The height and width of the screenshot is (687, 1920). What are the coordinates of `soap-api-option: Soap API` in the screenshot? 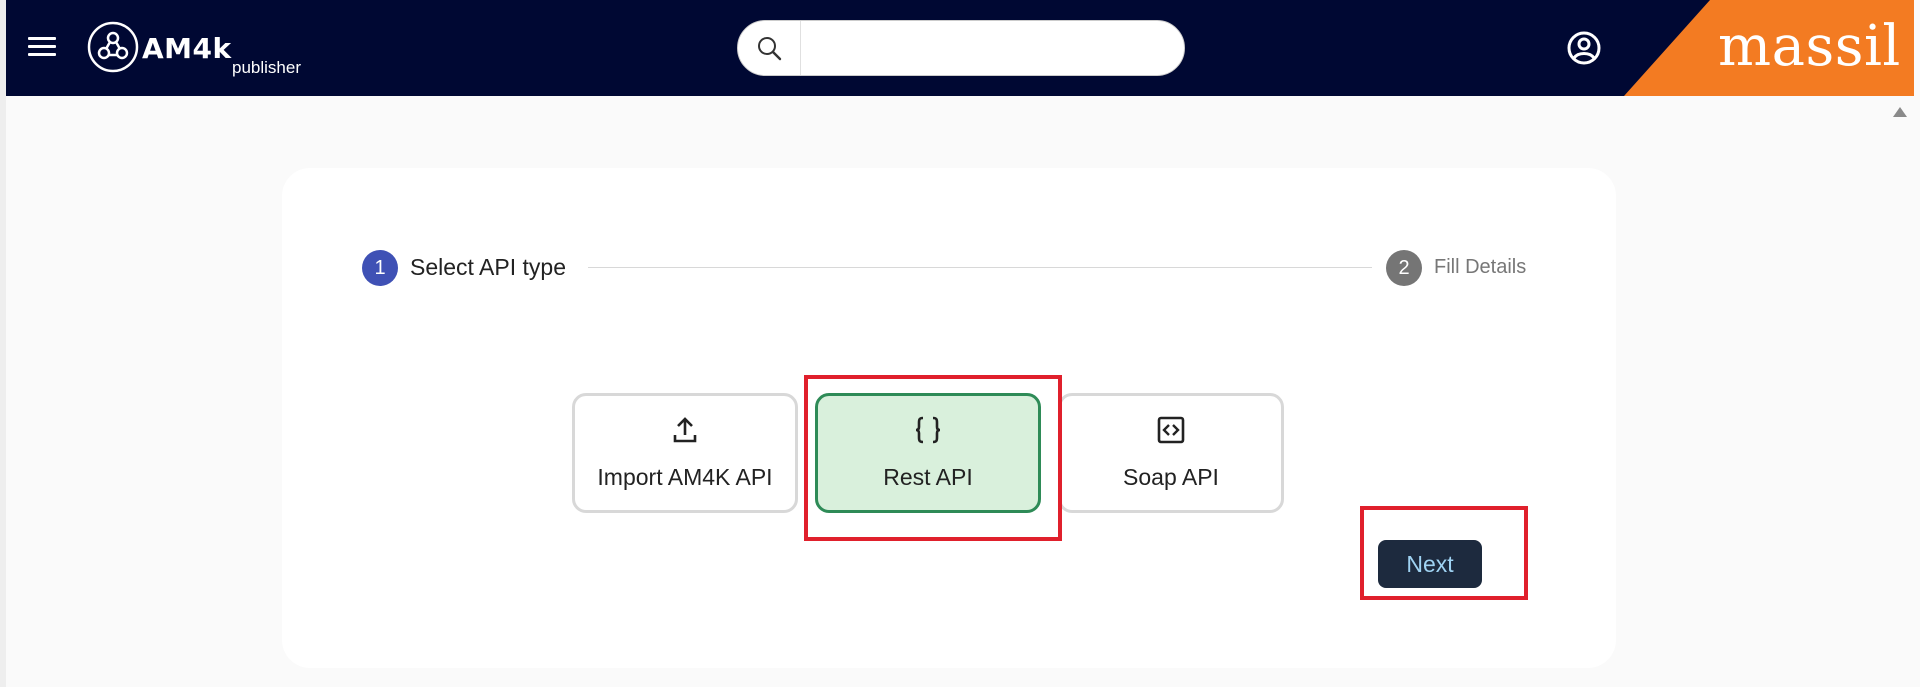 It's located at (1171, 453).